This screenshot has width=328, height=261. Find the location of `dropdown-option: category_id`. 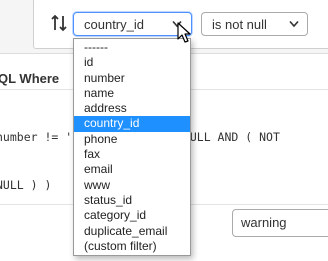

dropdown-option: category_id is located at coordinates (132, 215).